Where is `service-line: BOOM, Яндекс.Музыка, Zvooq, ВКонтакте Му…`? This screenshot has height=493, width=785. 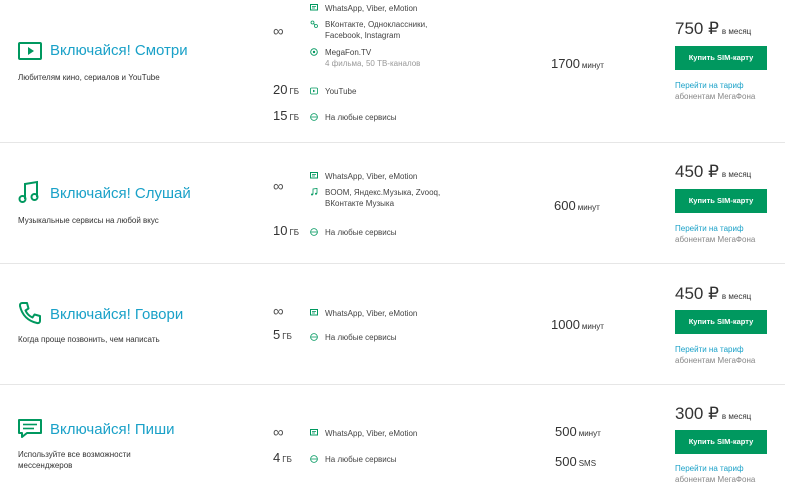
service-line: BOOM, Яндекс.Музыка, Zvooq, ВКонтакте Му… is located at coordinates (375, 198).